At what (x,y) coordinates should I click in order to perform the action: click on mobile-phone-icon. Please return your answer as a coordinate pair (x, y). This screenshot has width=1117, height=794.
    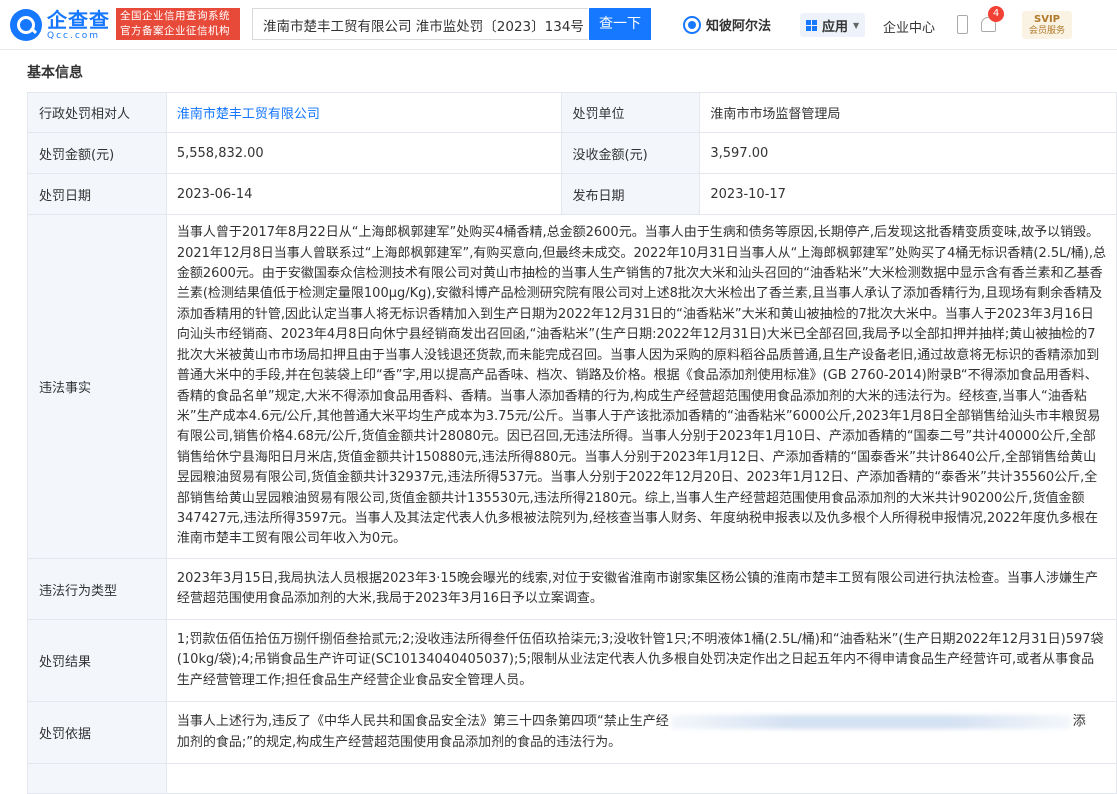
    Looking at the image, I should click on (962, 24).